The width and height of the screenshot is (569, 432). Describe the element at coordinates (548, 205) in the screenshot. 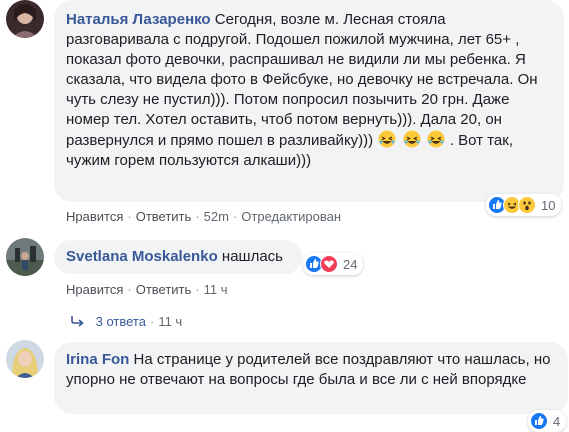

I see `reaction-count: 10` at that location.